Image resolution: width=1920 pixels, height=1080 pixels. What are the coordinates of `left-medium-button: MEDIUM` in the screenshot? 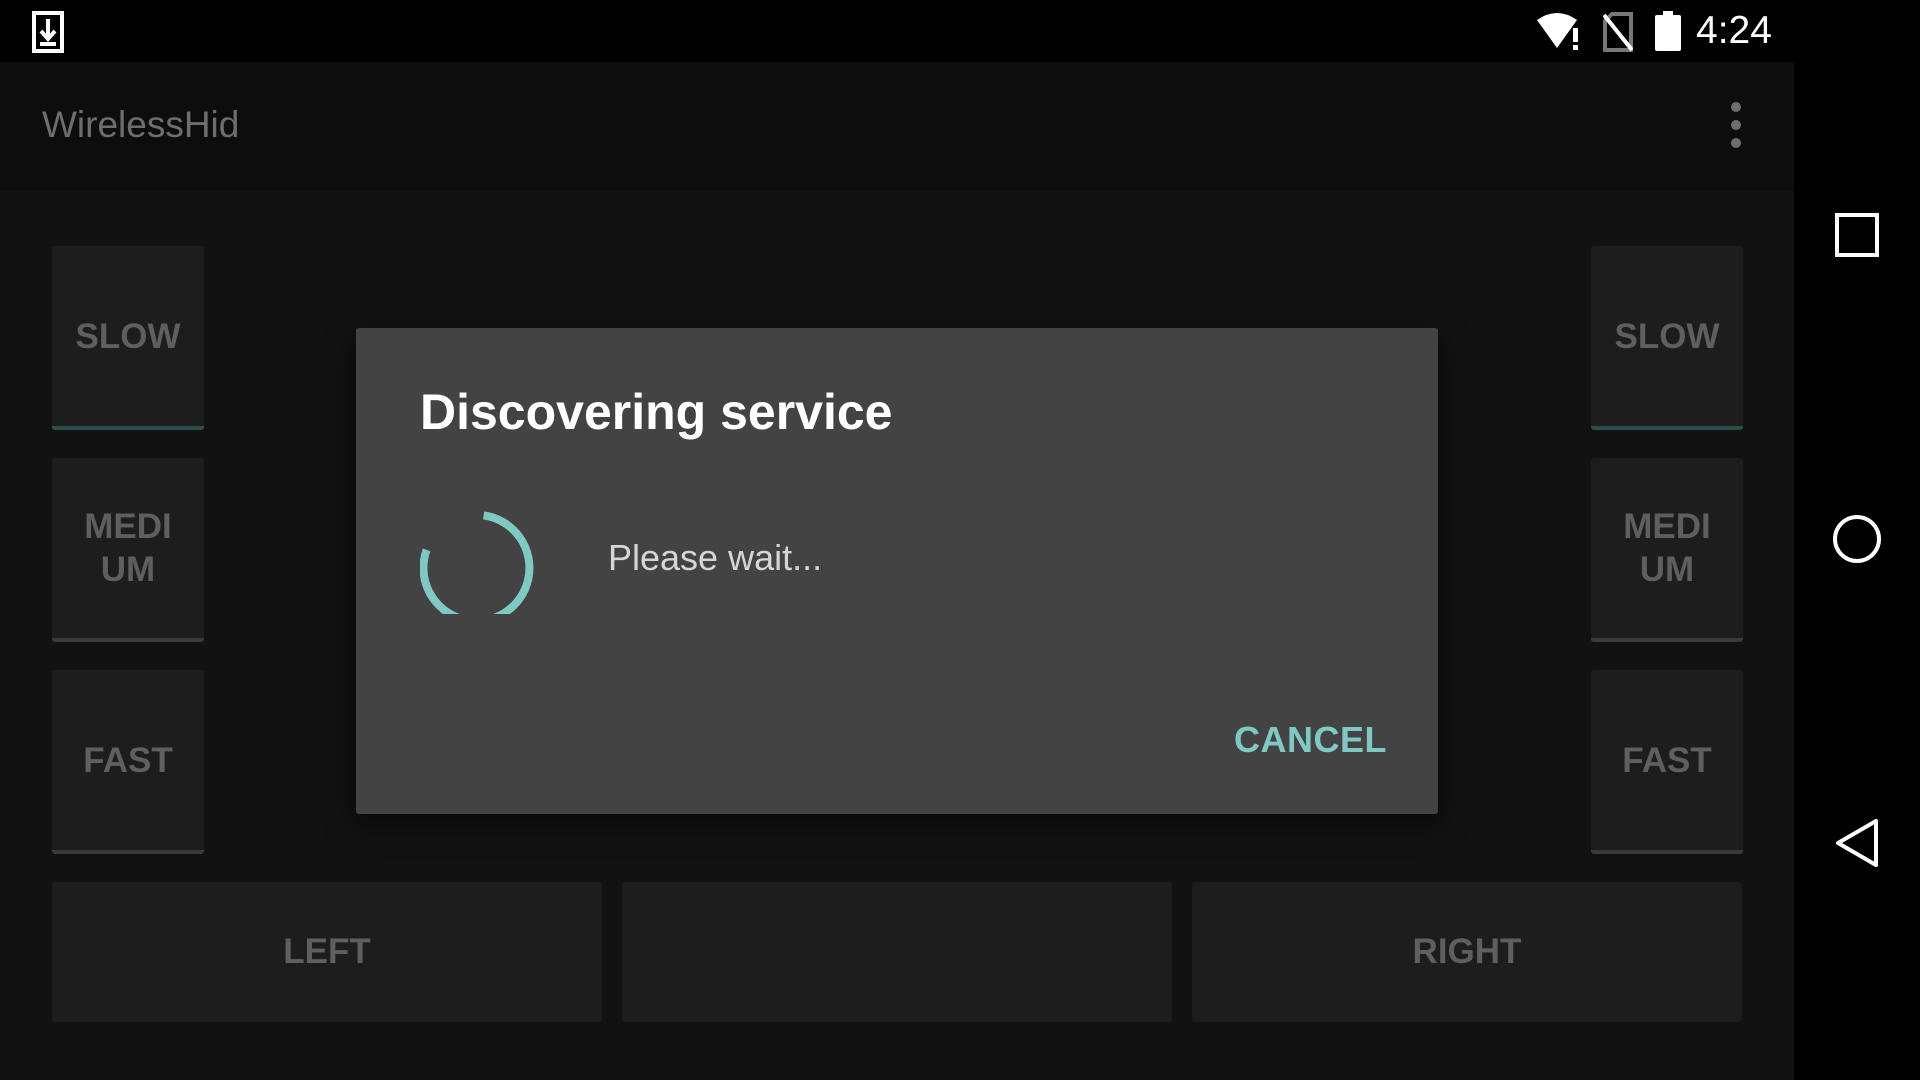 It's located at (128, 550).